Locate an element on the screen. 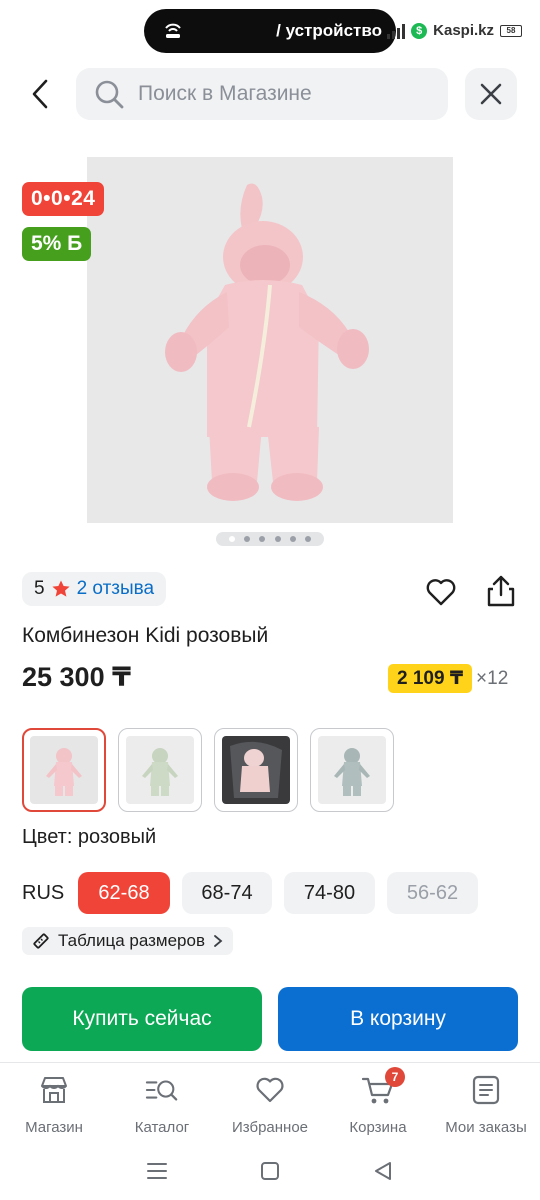 The image size is (540, 1200). back-button is located at coordinates (40, 94).